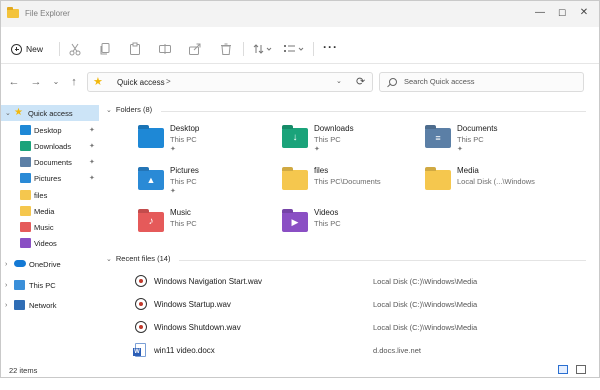  I want to click on address-dropdown-icon: ⌄, so click(339, 81).